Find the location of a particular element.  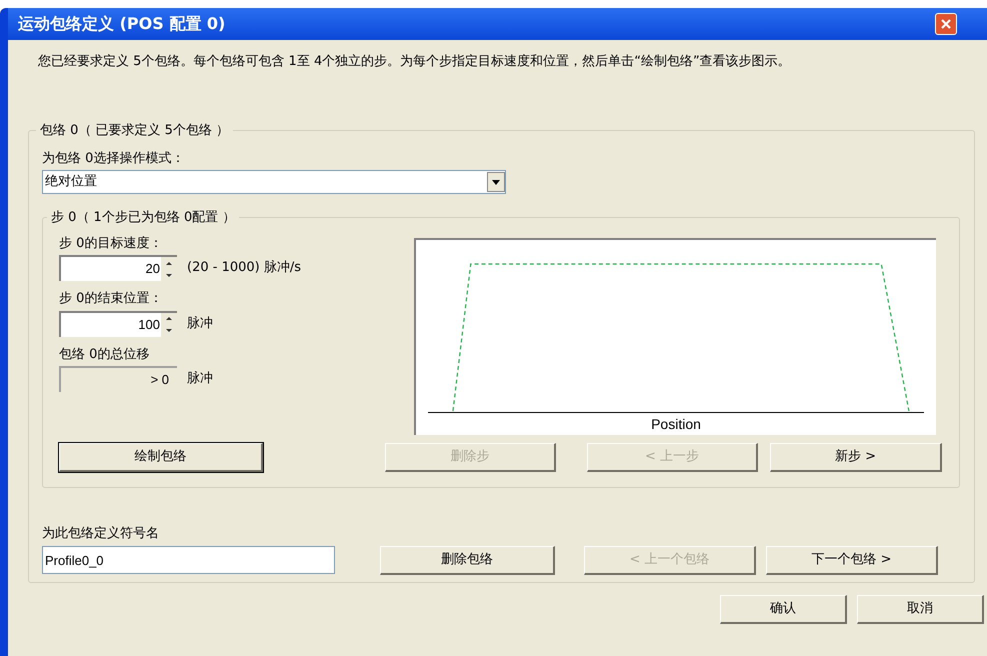

number-spinner: 20 is located at coordinates (118, 268).